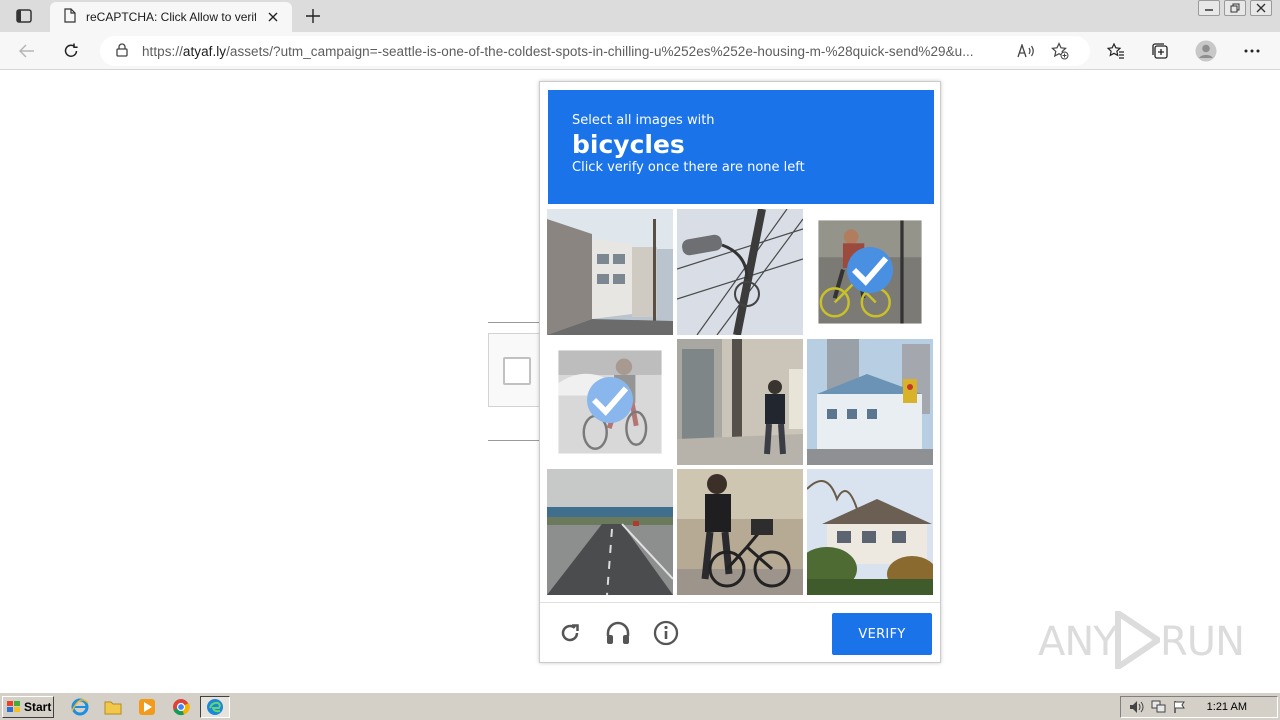 The height and width of the screenshot is (720, 1280). I want to click on clock: 1:21 AM, so click(1226, 707).